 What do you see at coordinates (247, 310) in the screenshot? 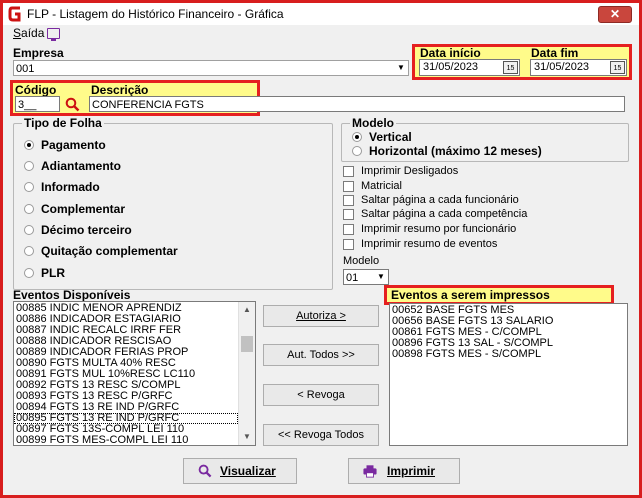
I see `chevron-up-icon: ▲` at bounding box center [247, 310].